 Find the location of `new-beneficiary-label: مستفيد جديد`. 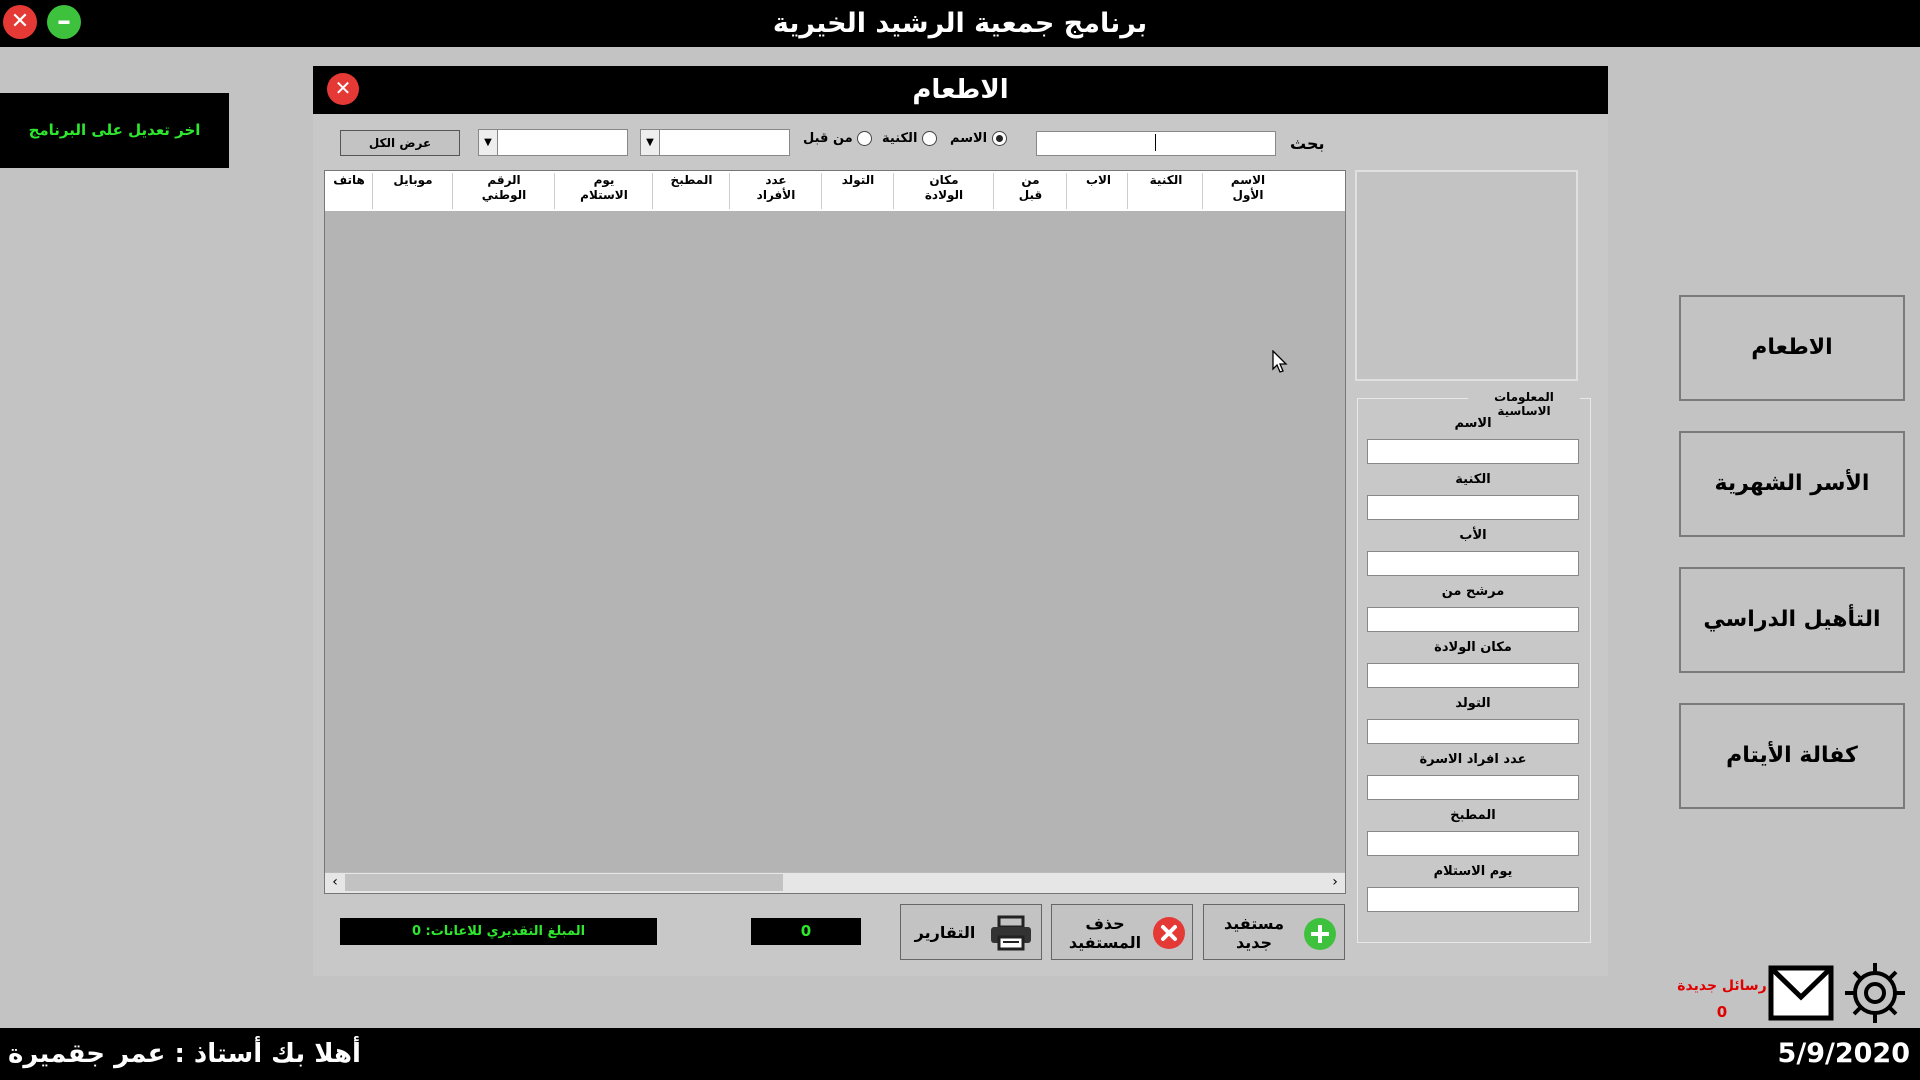

new-beneficiary-label: مستفيد جديد is located at coordinates (1253, 933).